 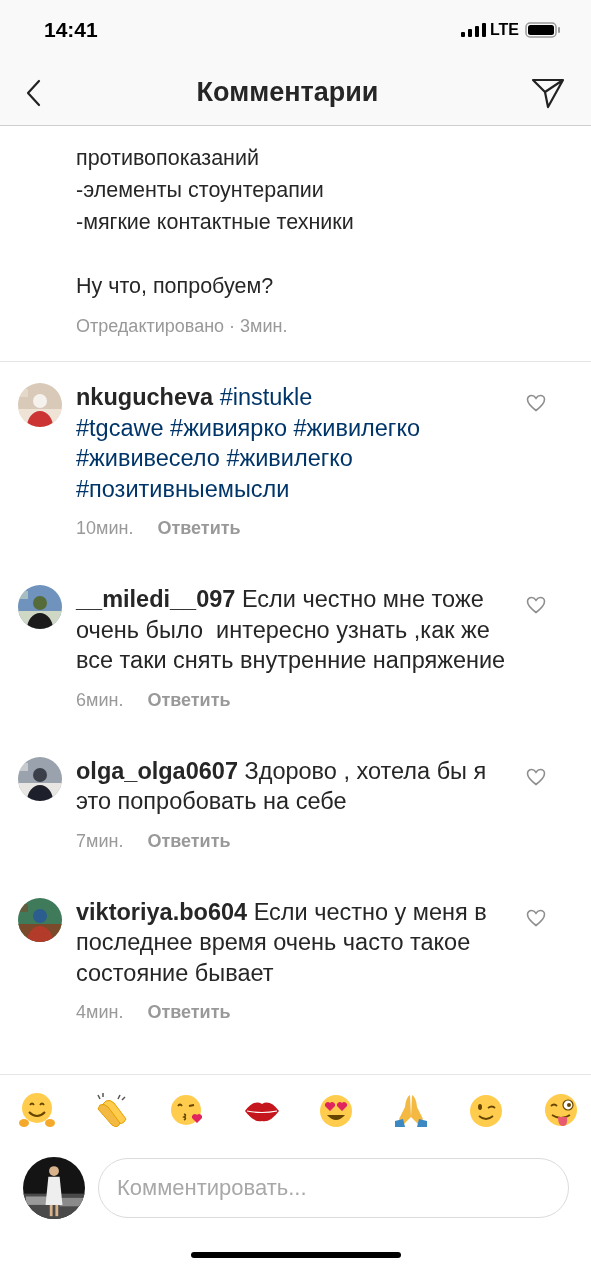 I want to click on edited-time: Отредактировано · 3мин., so click(x=182, y=326).